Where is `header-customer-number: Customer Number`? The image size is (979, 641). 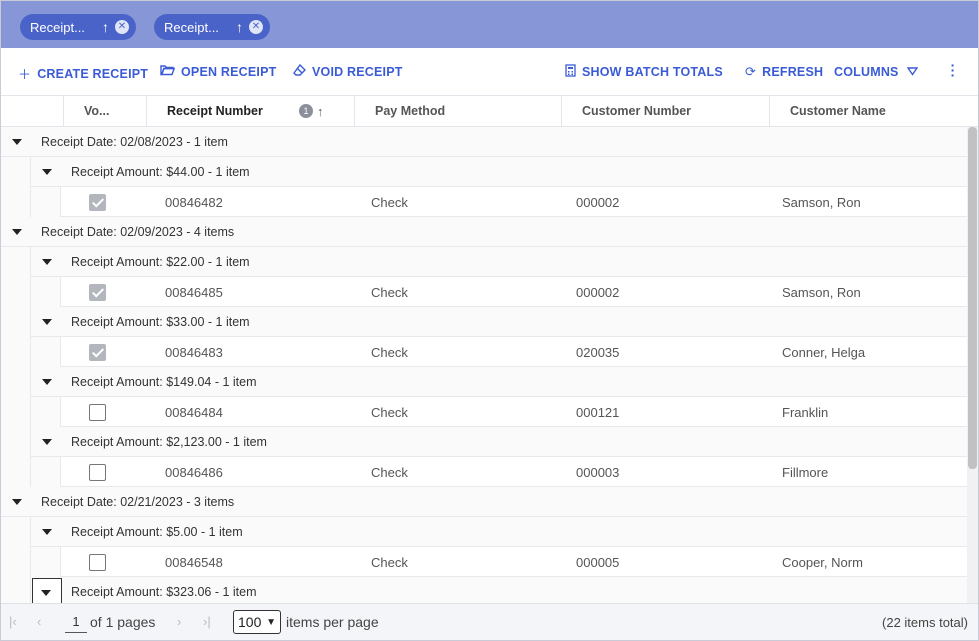
header-customer-number: Customer Number is located at coordinates (665, 111).